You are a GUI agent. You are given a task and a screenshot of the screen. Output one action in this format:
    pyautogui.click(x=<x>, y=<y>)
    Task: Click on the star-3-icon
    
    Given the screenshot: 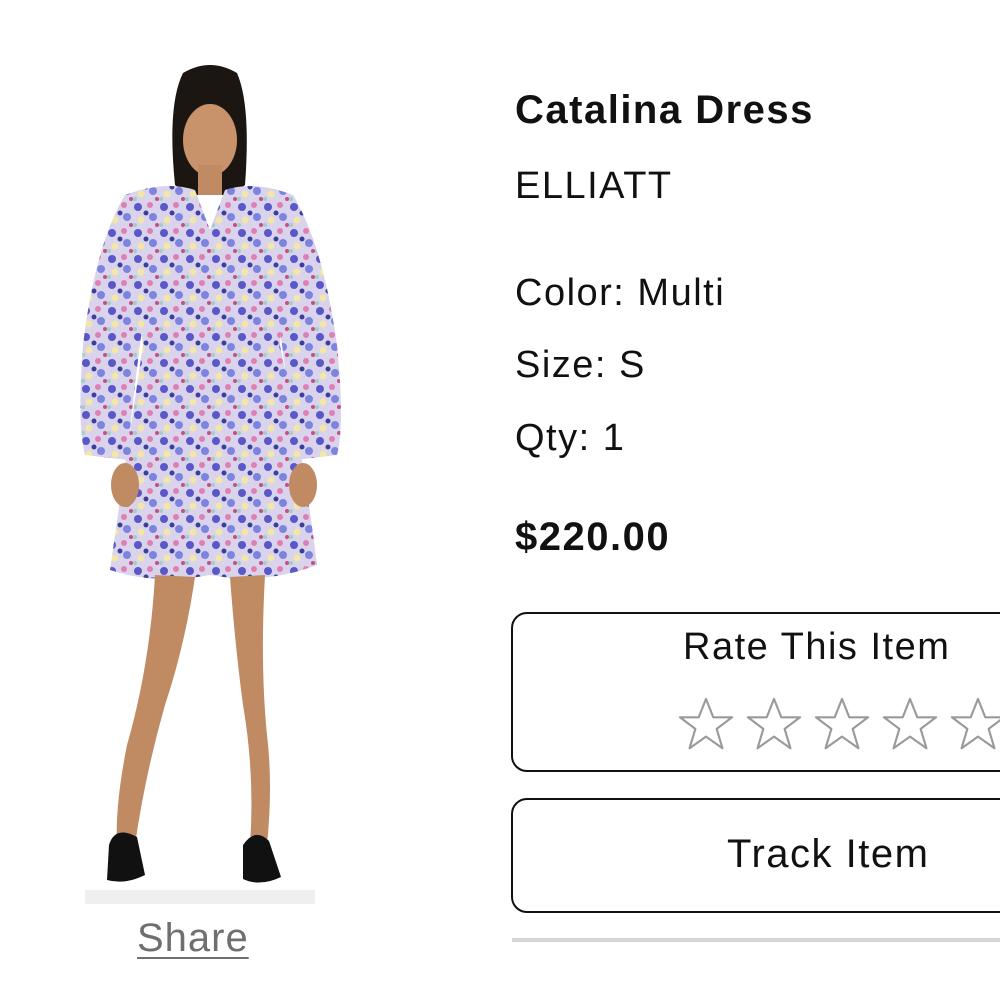 What is the action you would take?
    pyautogui.click(x=842, y=725)
    